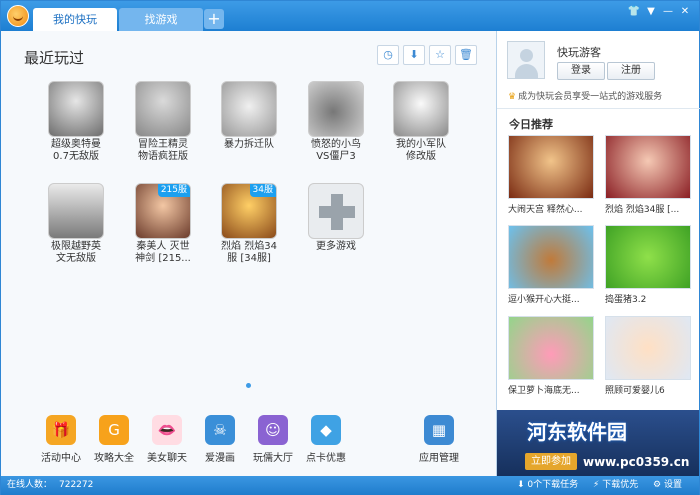 The height and width of the screenshot is (495, 700). What do you see at coordinates (427, 55) in the screenshot?
I see `recent-toolbar: ◷ ⬇ ☆ 🗑` at bounding box center [427, 55].